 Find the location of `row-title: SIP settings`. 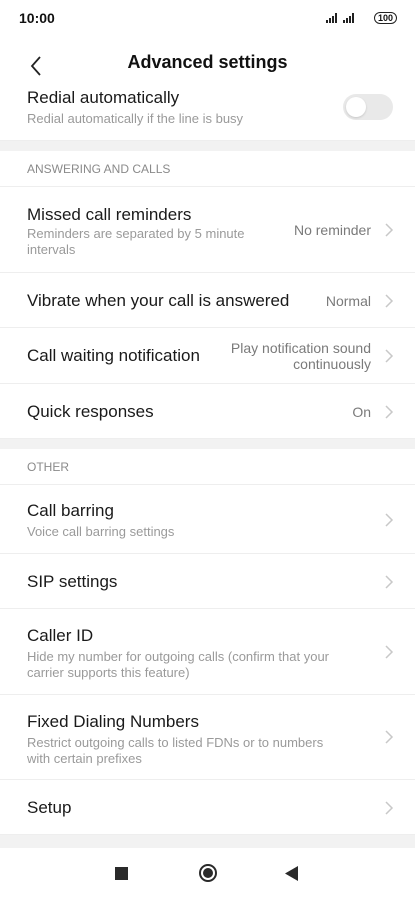

row-title: SIP settings is located at coordinates (72, 581).